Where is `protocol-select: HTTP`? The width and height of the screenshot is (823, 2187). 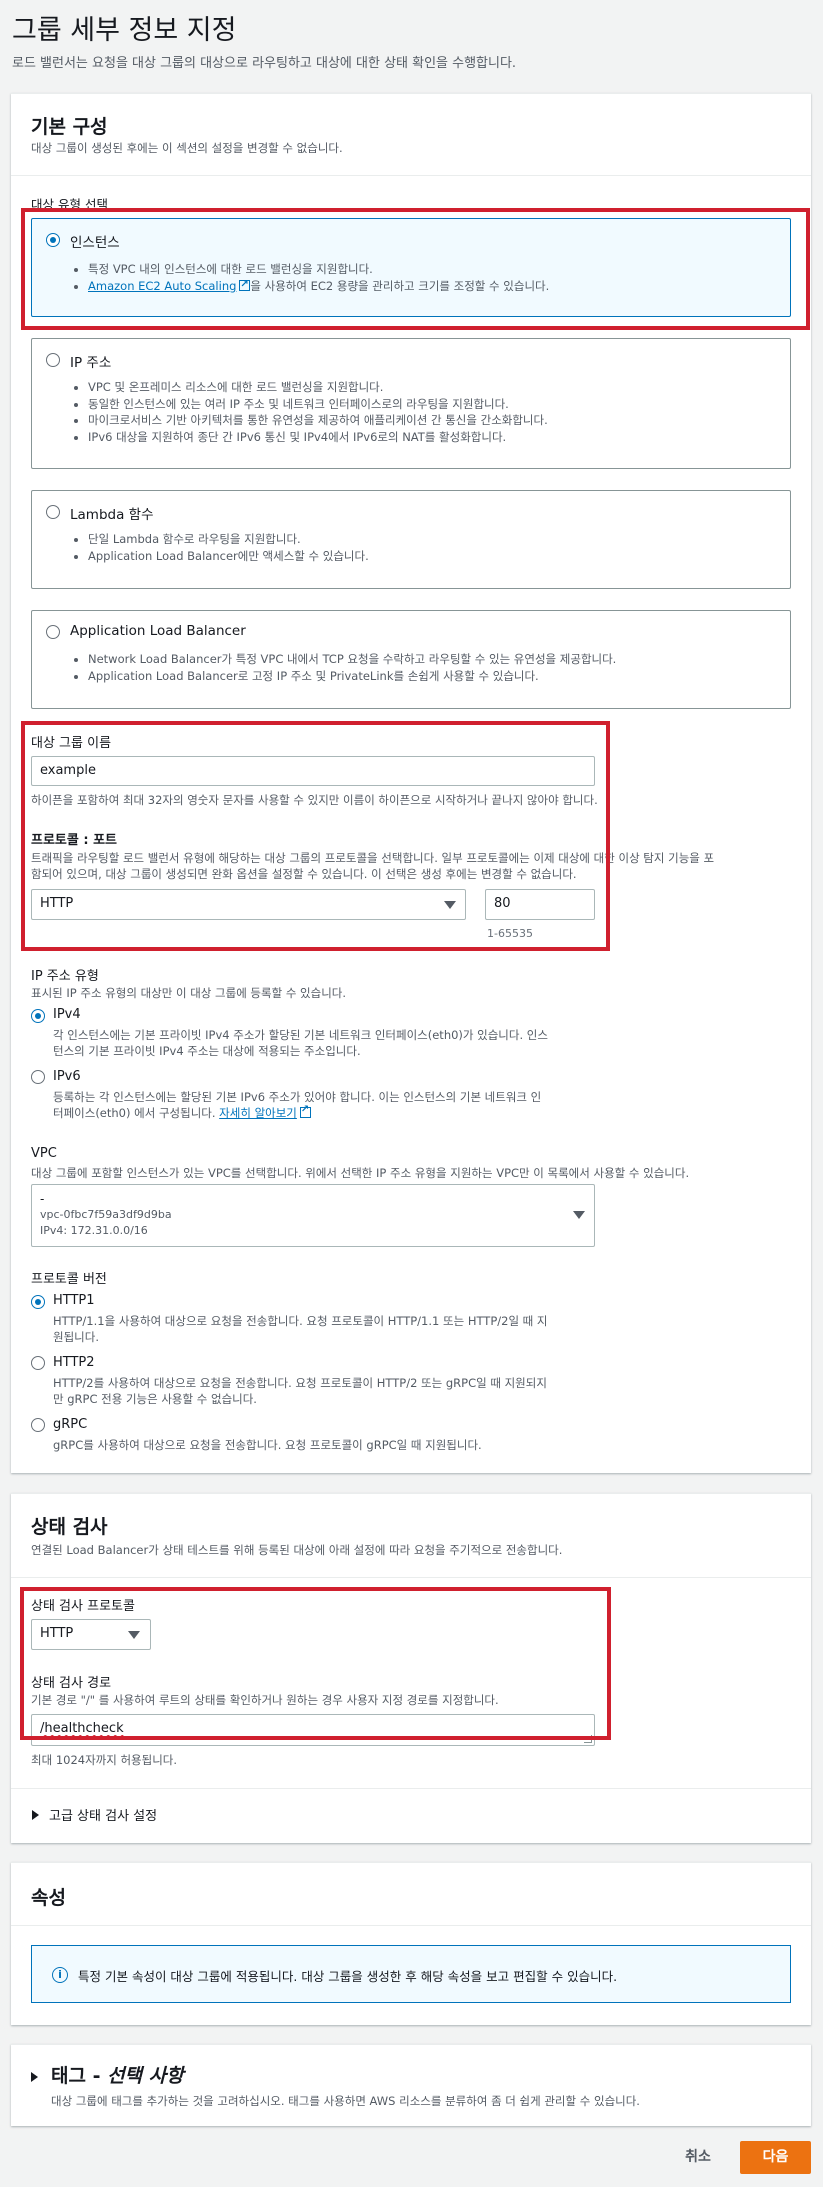 protocol-select: HTTP is located at coordinates (248, 904).